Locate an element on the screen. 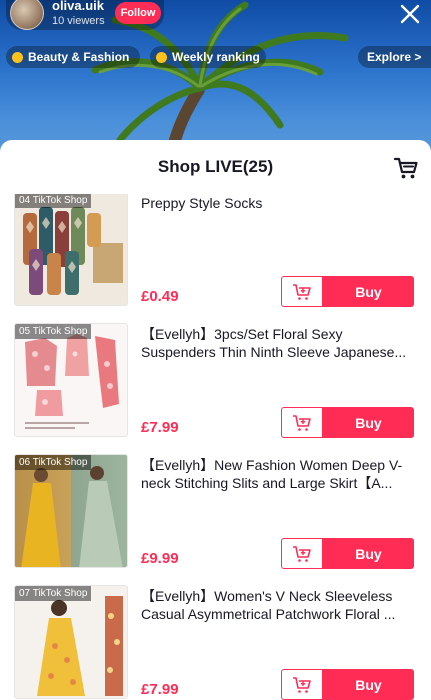 The width and height of the screenshot is (431, 700). product-image: 06 TikTok Shop is located at coordinates (71, 511).